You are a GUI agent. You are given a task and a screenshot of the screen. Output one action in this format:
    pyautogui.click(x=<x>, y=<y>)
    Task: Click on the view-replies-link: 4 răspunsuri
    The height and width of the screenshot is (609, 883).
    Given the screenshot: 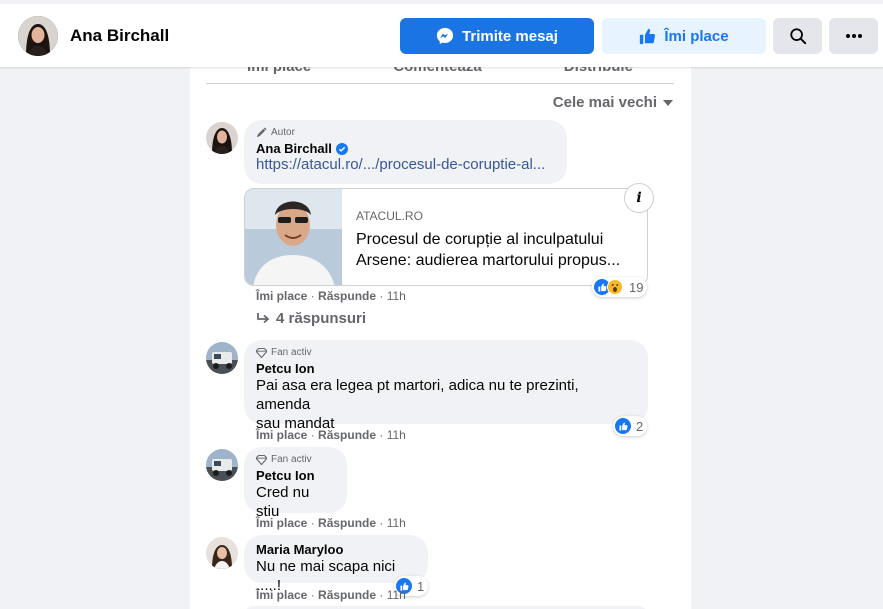 What is the action you would take?
    pyautogui.click(x=311, y=318)
    